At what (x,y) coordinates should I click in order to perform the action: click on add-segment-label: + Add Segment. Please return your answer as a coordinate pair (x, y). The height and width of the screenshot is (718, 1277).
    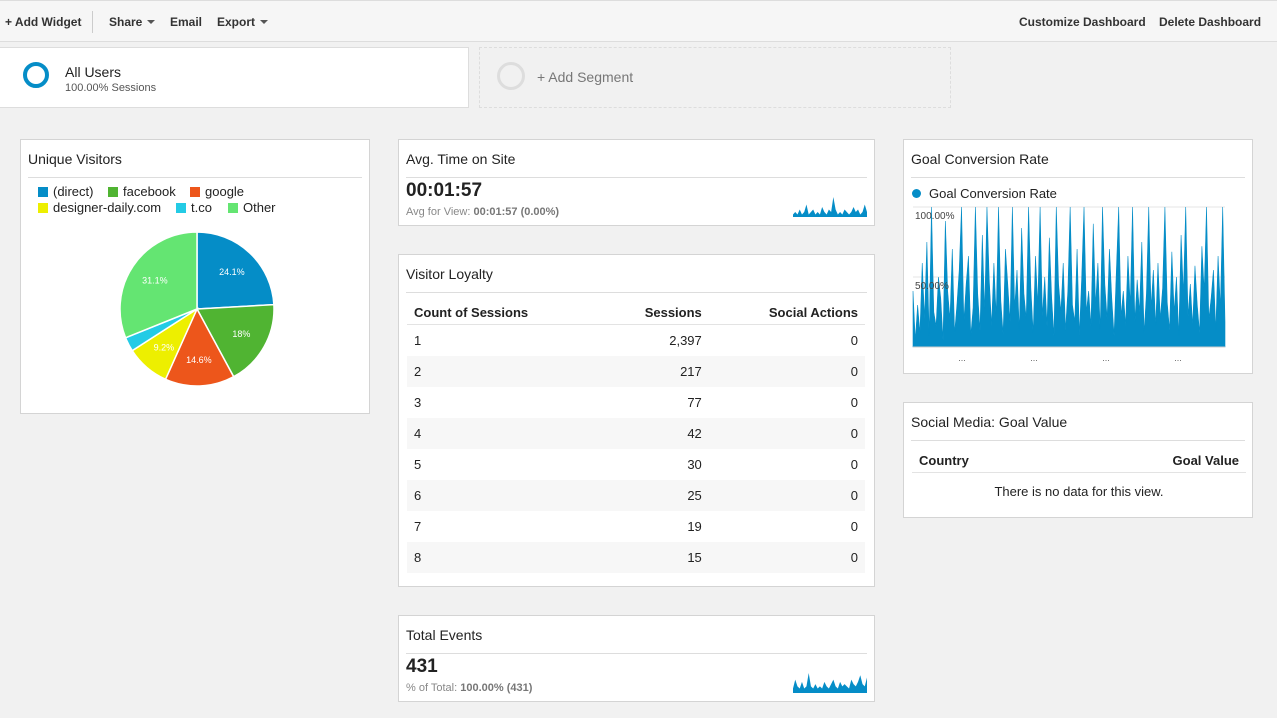
    Looking at the image, I should click on (585, 77).